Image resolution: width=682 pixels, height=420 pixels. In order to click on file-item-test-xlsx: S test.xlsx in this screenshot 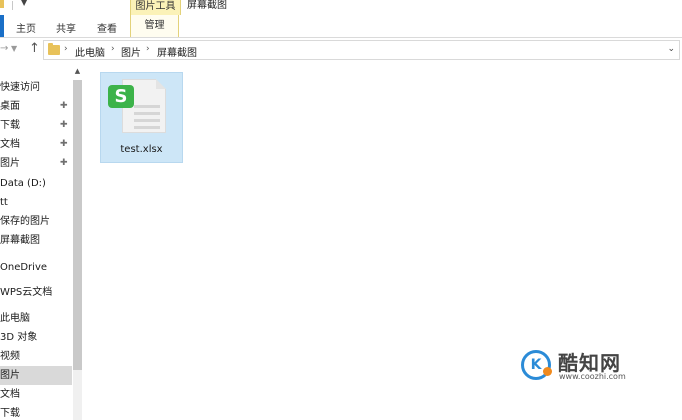, I will do `click(141, 117)`.